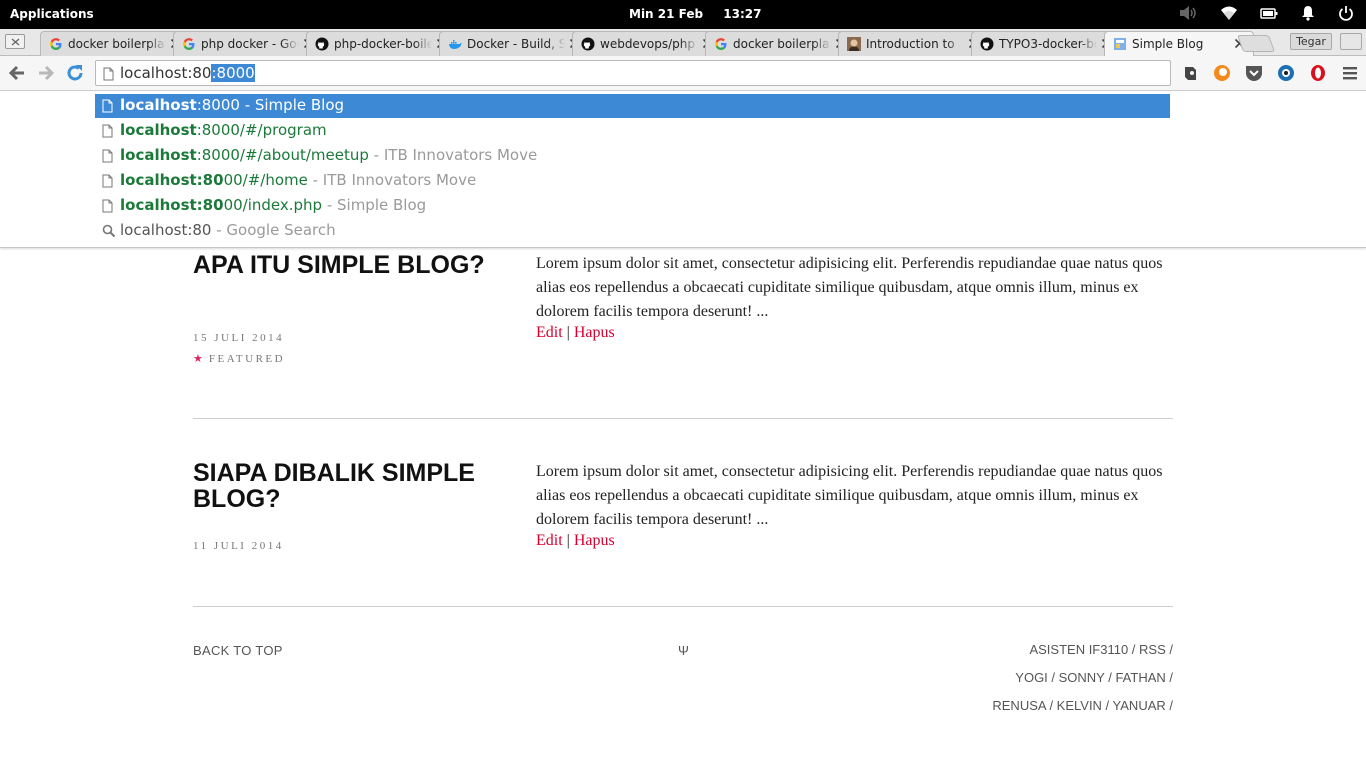 This screenshot has width=1366, height=768. I want to click on featured-label: FEATURED, so click(247, 359).